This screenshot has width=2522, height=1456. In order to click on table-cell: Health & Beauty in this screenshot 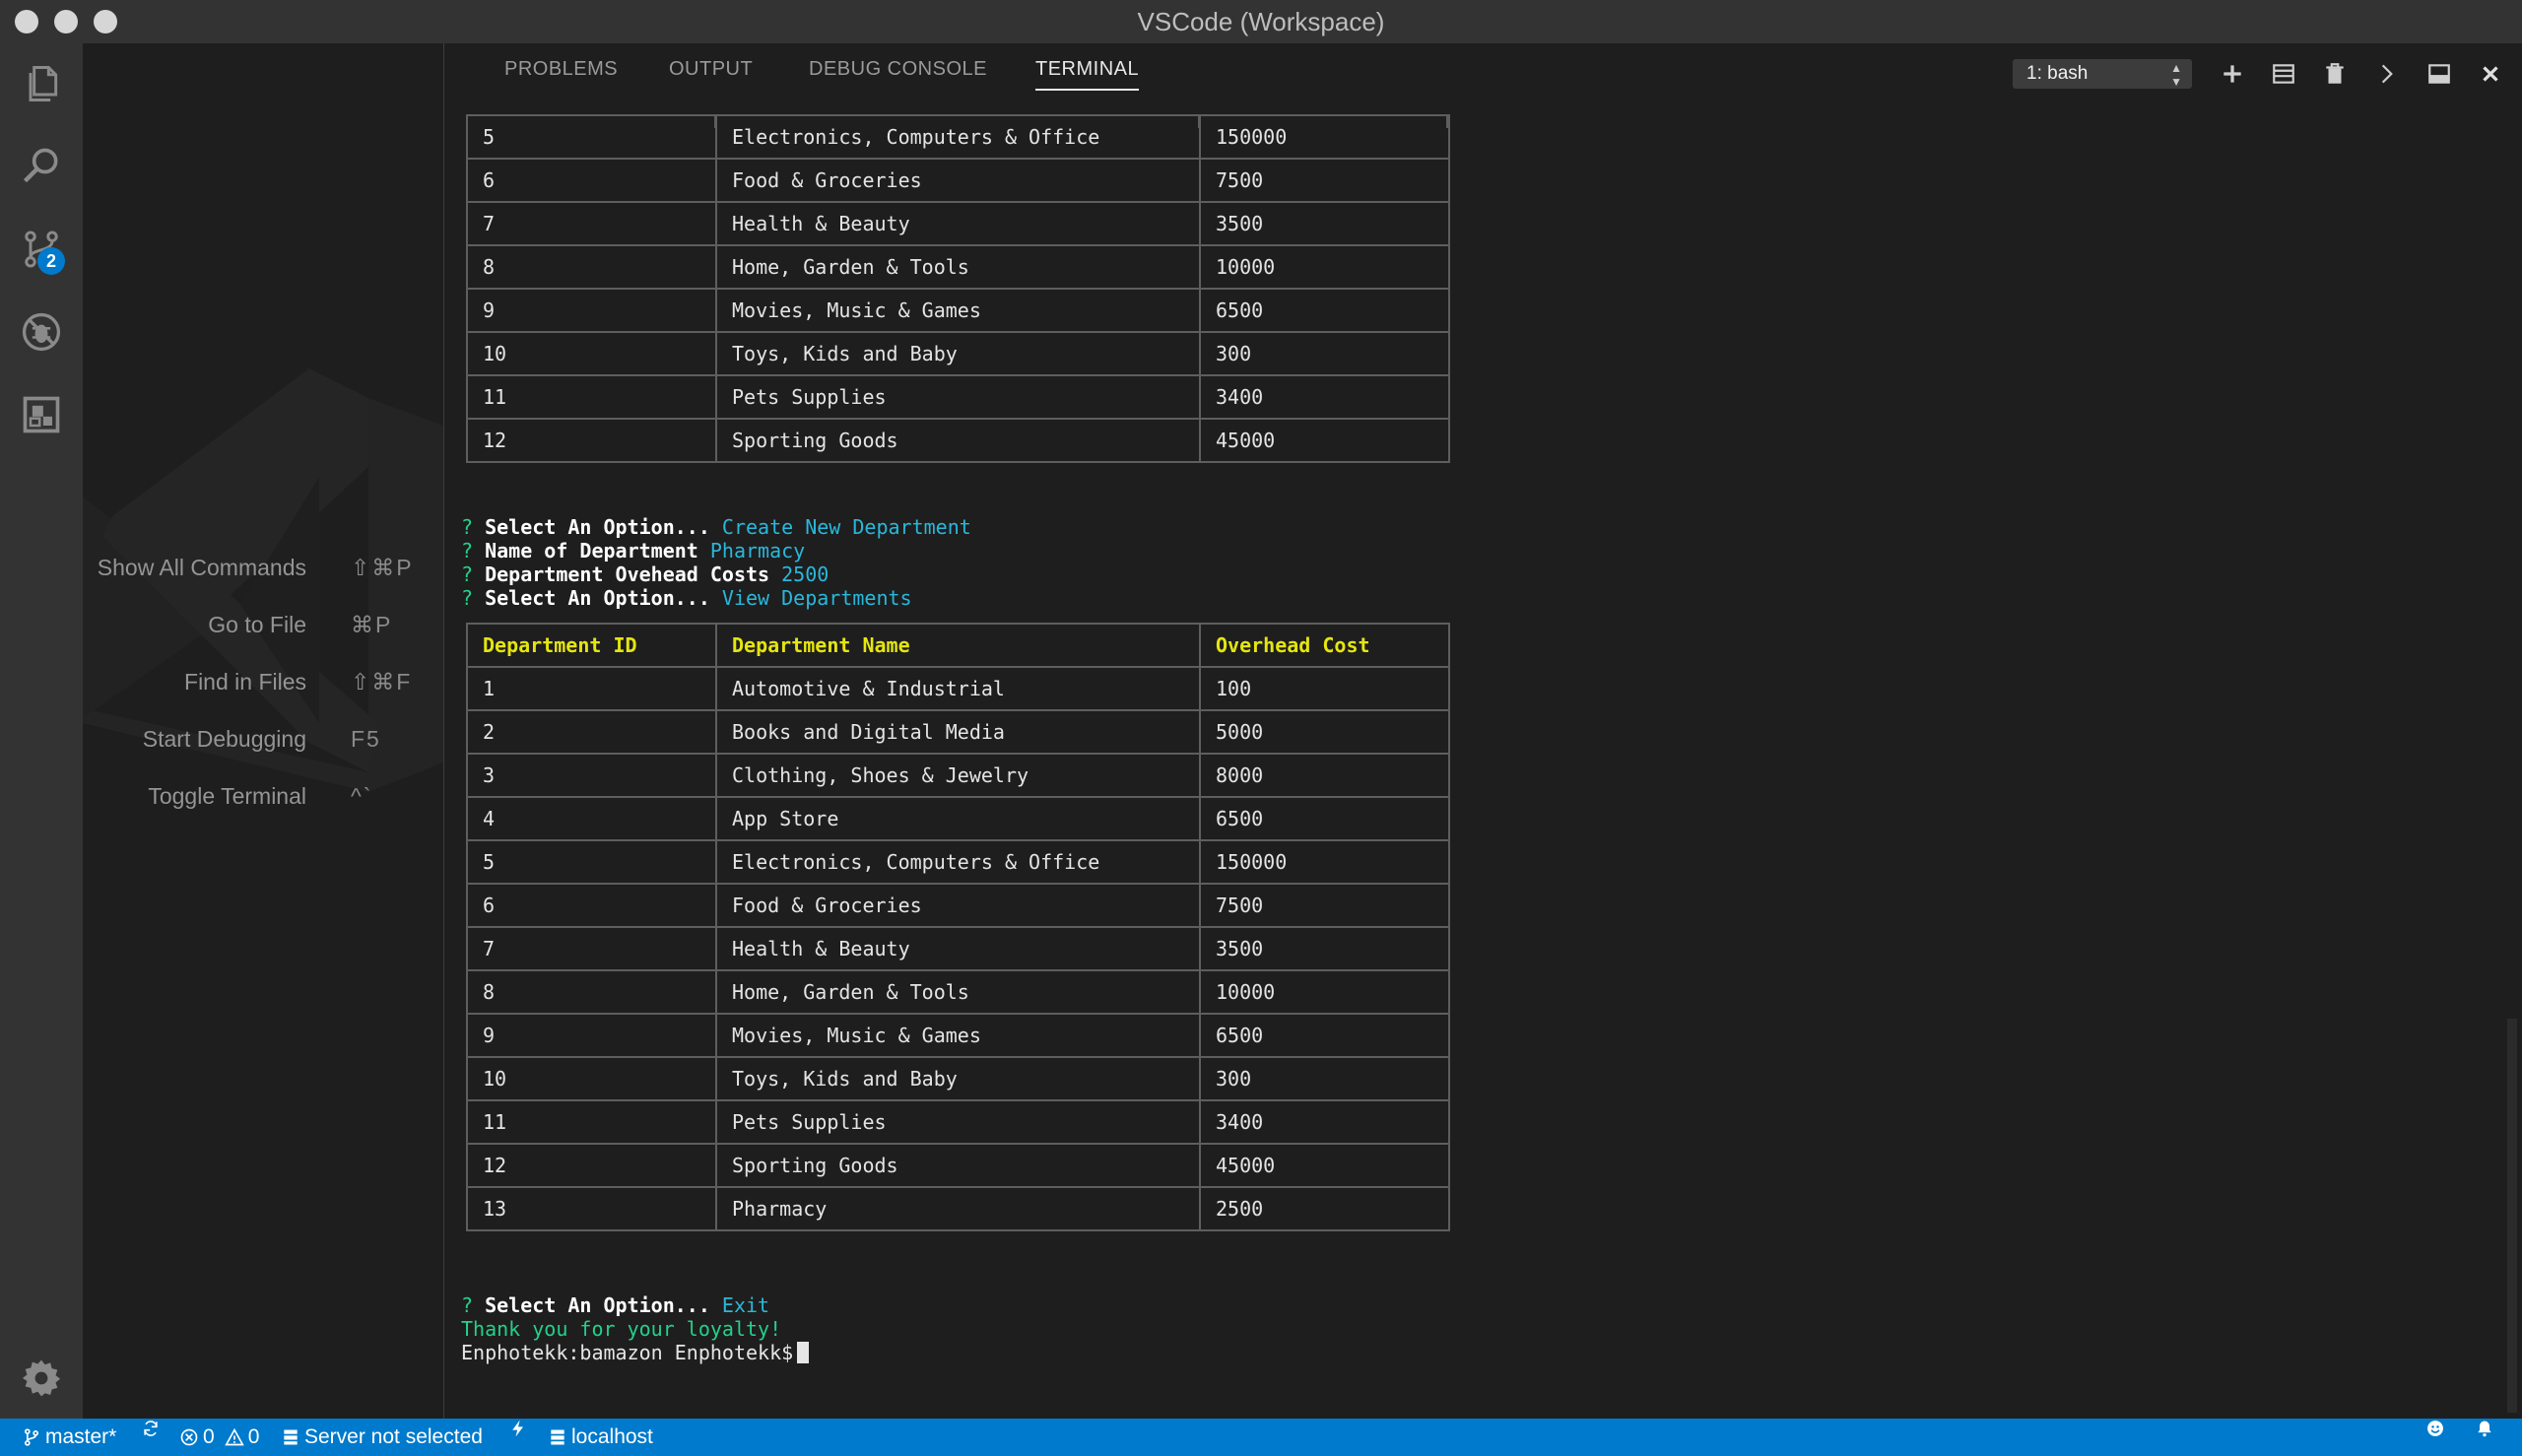, I will do `click(958, 223)`.